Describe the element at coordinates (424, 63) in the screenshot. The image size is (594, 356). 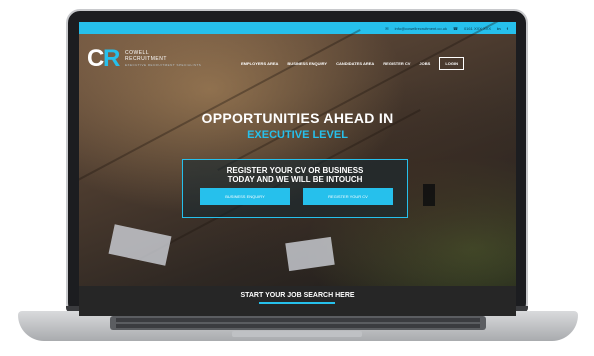
I see `nav-jobs: JOBS` at that location.